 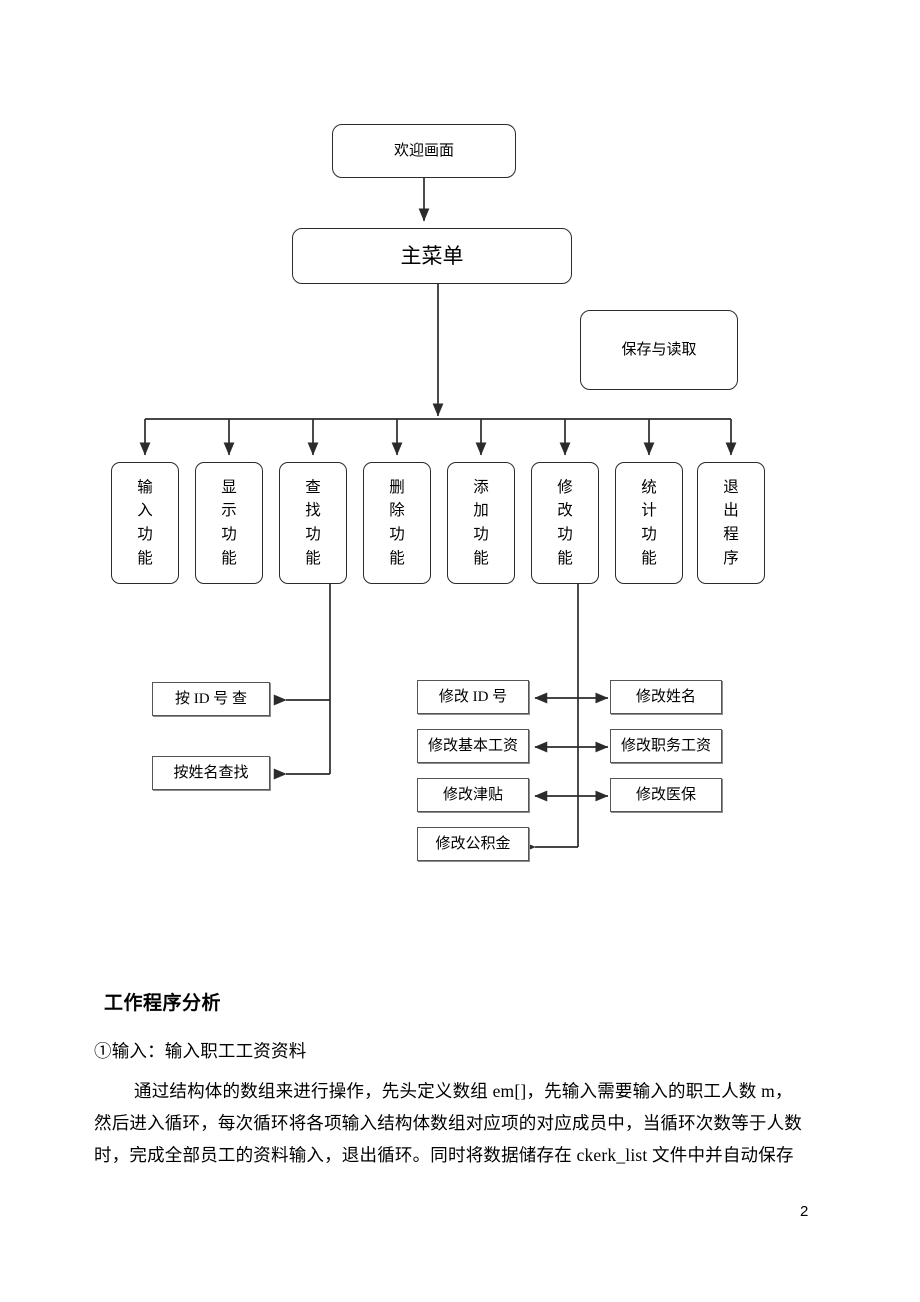 I want to click on node-function-delete: 删除功能, so click(x=397, y=523).